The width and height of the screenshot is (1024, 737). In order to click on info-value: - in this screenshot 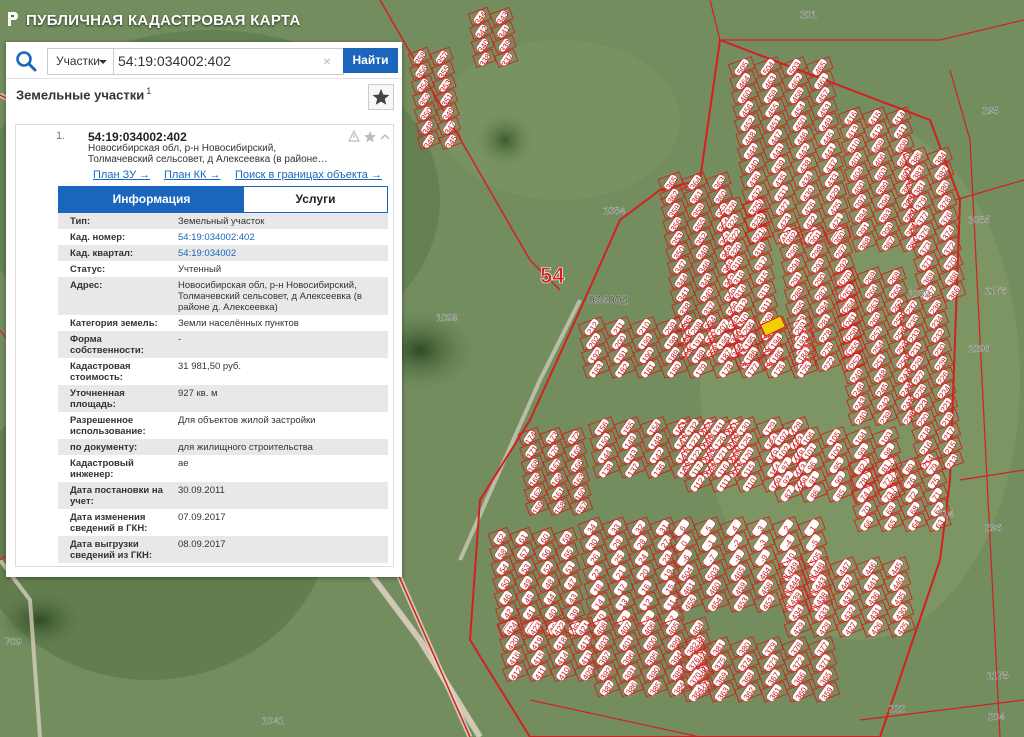, I will do `click(180, 339)`.